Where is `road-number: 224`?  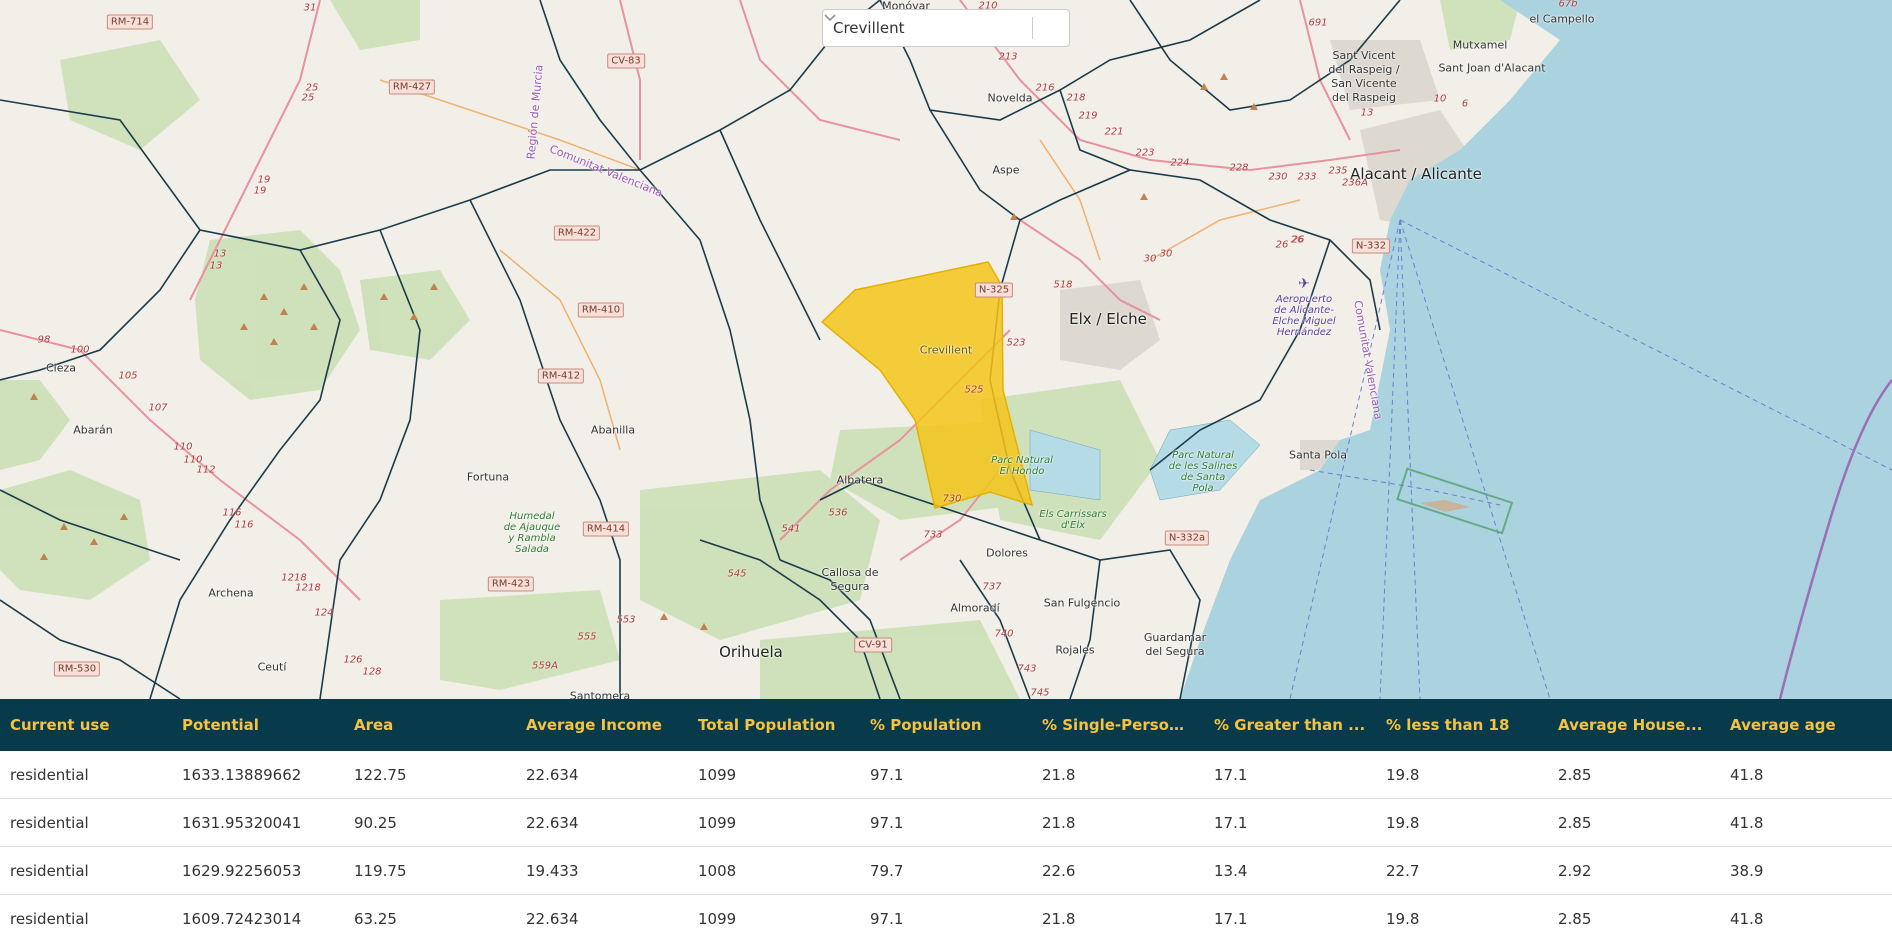
road-number: 224 is located at coordinates (1180, 163).